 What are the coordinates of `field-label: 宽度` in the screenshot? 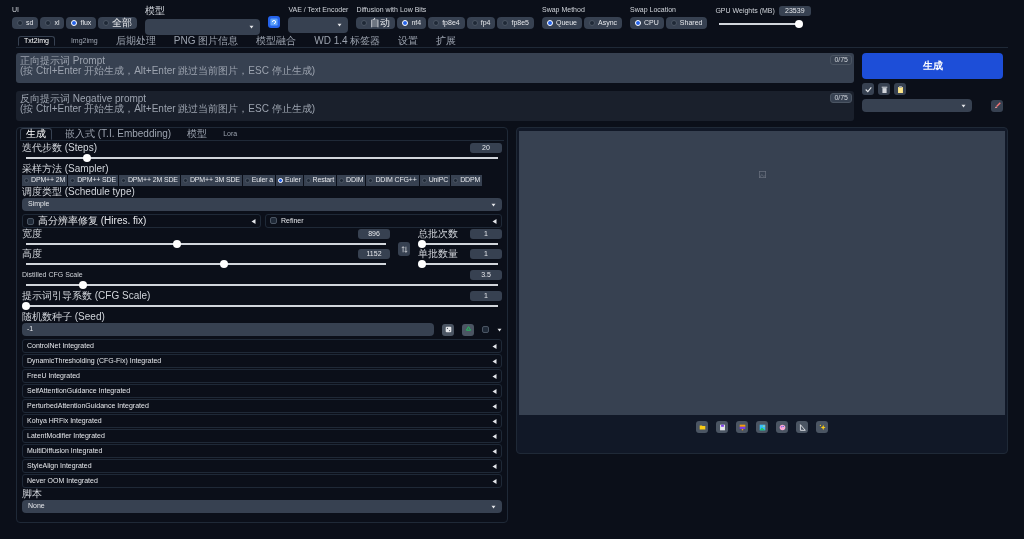 It's located at (32, 234).